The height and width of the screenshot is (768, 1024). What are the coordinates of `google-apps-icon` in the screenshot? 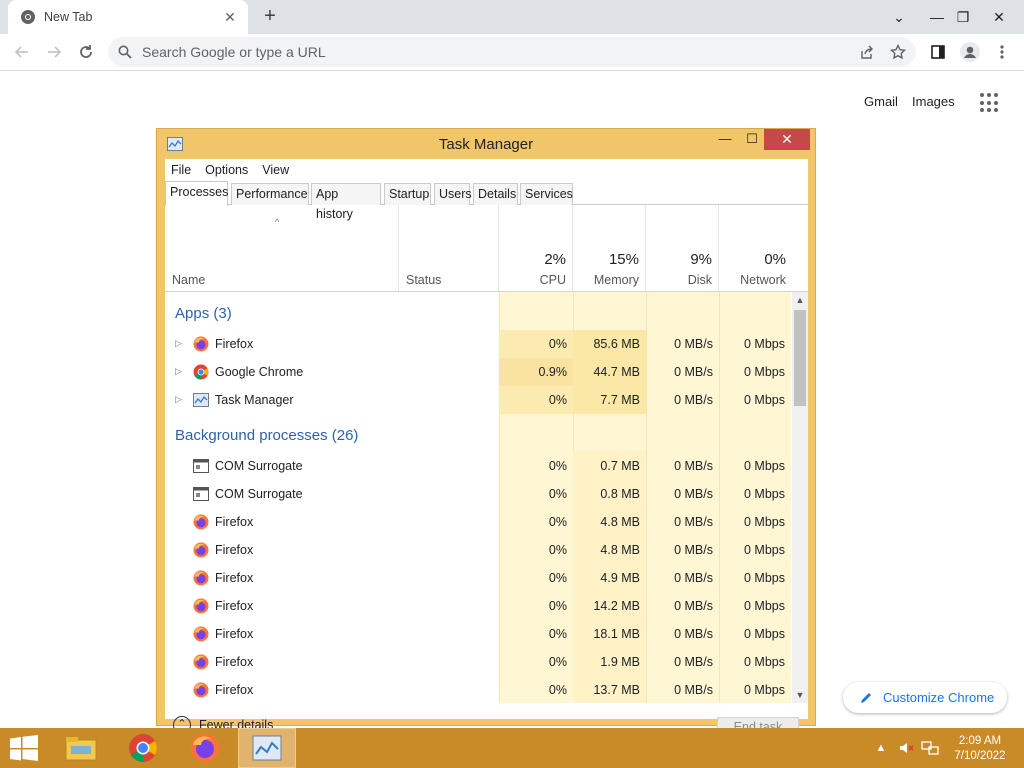 It's located at (990, 103).